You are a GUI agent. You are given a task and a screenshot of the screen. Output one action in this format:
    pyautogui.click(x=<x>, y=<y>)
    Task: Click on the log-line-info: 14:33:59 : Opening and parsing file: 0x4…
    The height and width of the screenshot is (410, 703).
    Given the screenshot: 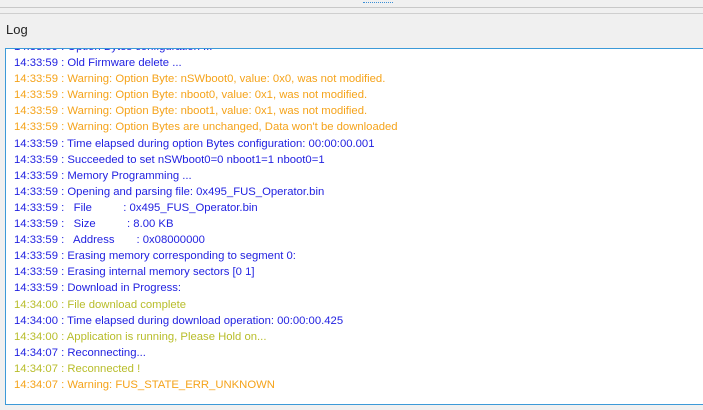 What is the action you would take?
    pyautogui.click(x=169, y=191)
    